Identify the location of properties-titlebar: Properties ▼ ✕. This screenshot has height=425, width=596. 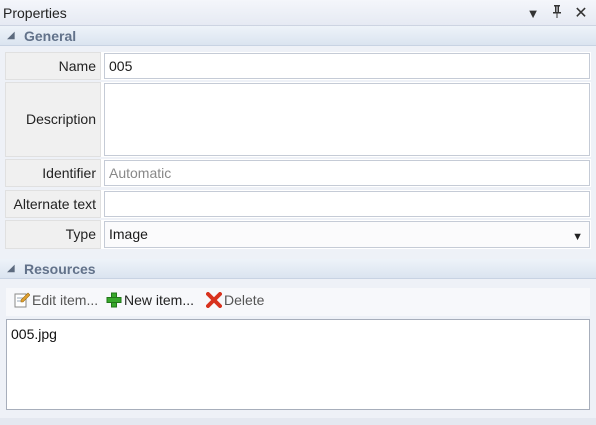
(298, 13).